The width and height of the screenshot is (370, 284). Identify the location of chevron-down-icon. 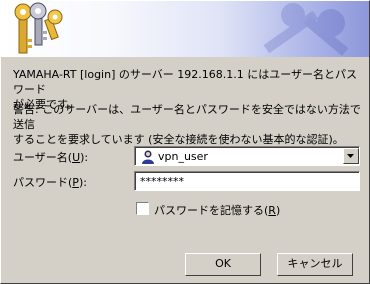
(350, 156).